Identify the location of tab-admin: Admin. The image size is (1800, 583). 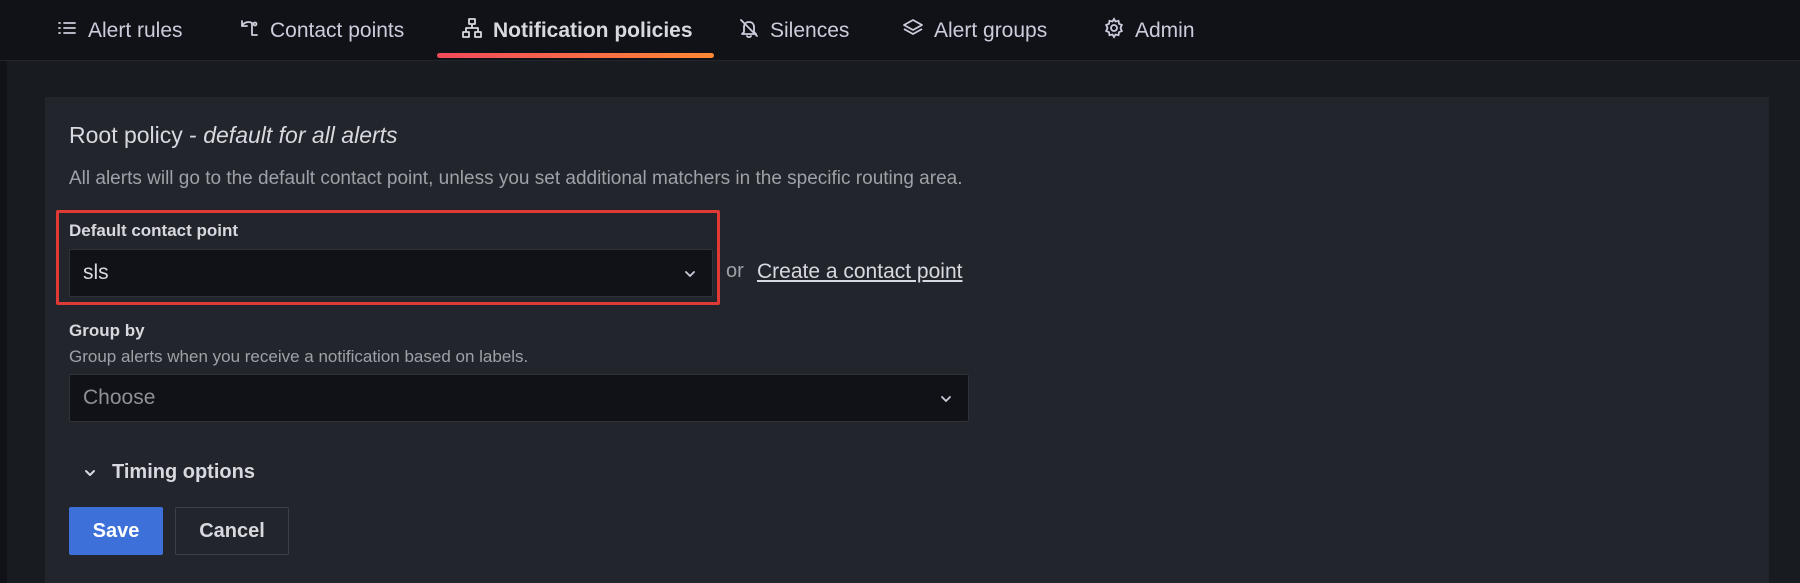
(1149, 30).